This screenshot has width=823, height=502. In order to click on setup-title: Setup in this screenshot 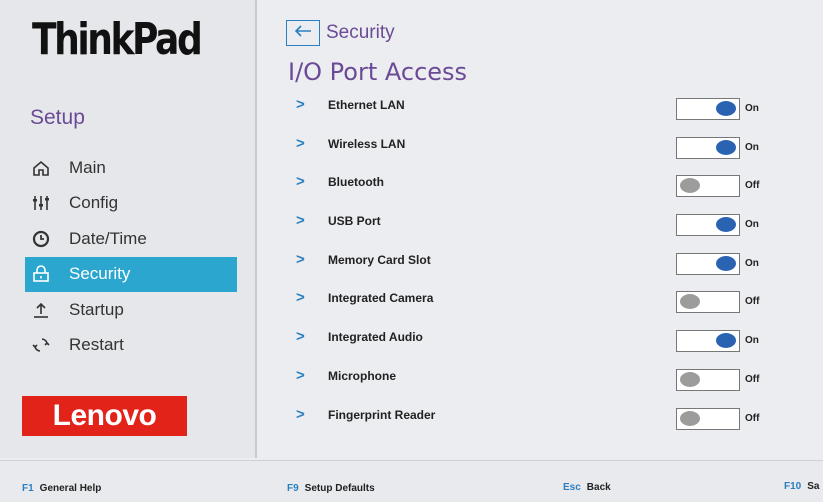, I will do `click(57, 117)`.